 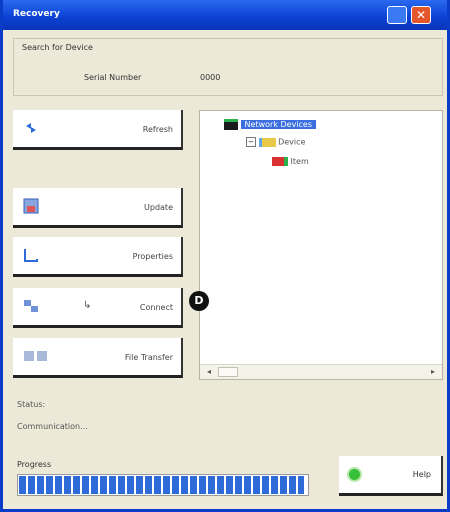 What do you see at coordinates (225, 15) in the screenshot?
I see `title-bar: Recovery ✕` at bounding box center [225, 15].